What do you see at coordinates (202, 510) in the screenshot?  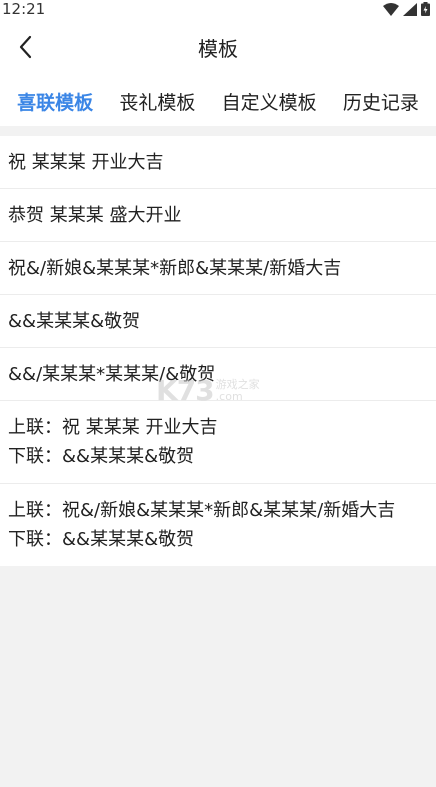 I see `template-upper-line: 上联：祝&/新娘&某某某*新郎&某某某/新婚大吉` at bounding box center [202, 510].